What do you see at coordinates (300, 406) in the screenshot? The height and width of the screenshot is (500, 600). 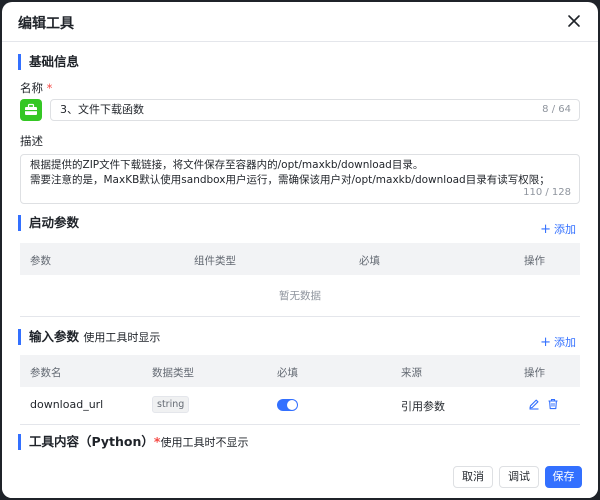 I see `table-row: download_url string 引用参数` at bounding box center [300, 406].